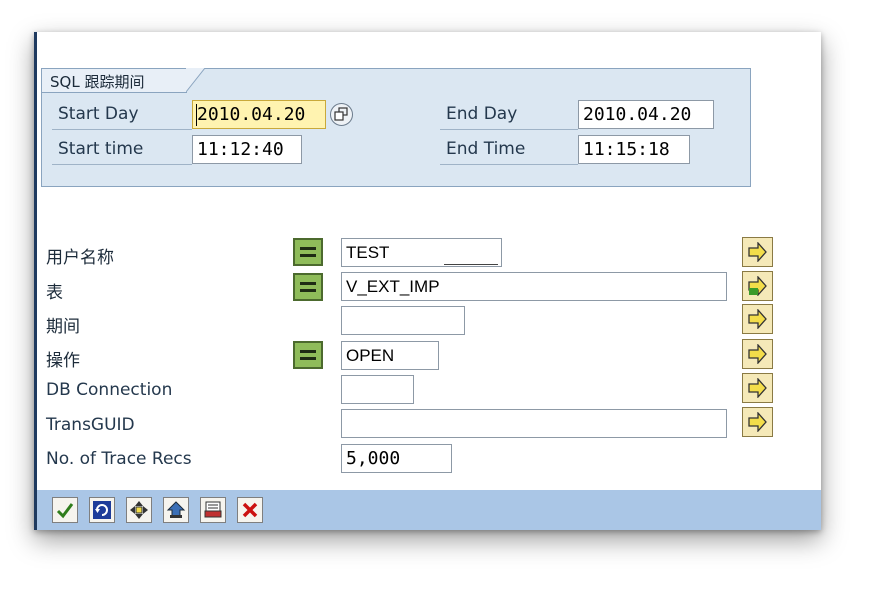 The height and width of the screenshot is (597, 886). I want to click on field-underline, so click(471, 264).